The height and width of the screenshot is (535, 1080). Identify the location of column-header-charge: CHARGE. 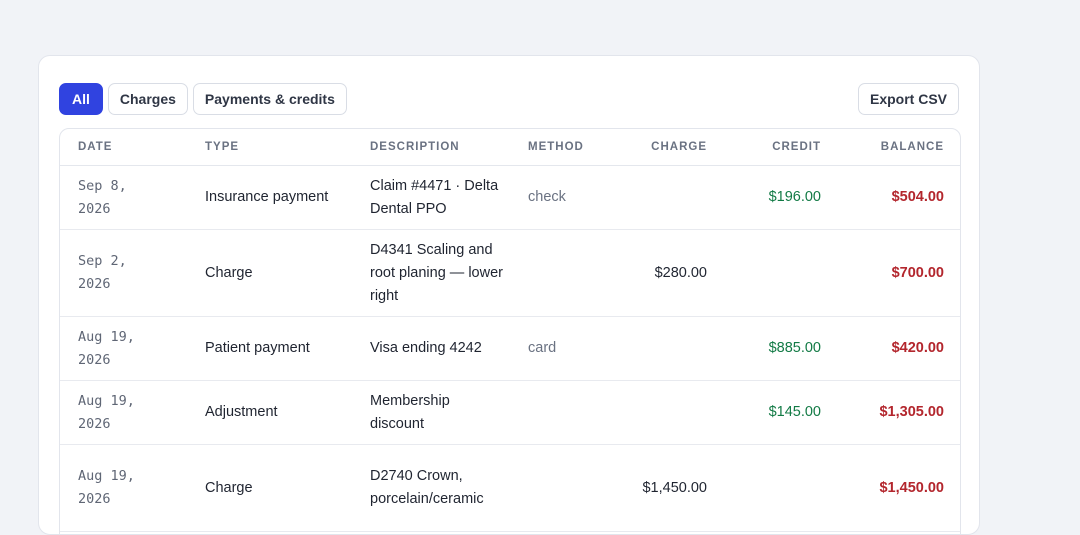
(665, 147).